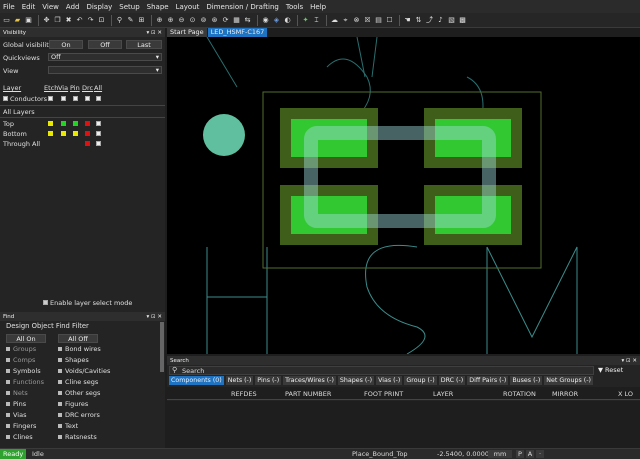 This screenshot has width=640, height=459. What do you see at coordinates (6, 20) in the screenshot?
I see `new-file-icon: ▭` at bounding box center [6, 20].